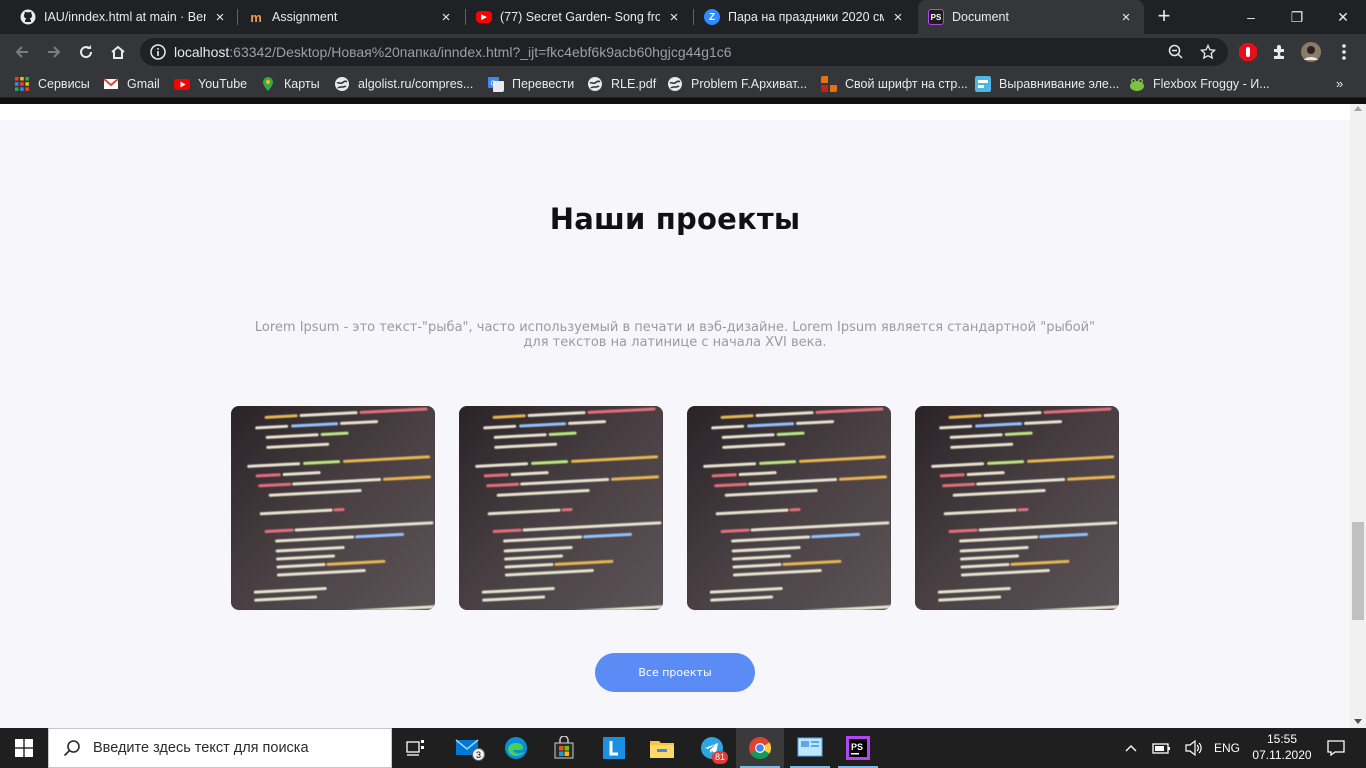 This screenshot has height=768, width=1366. What do you see at coordinates (158, 52) in the screenshot?
I see `info-icon` at bounding box center [158, 52].